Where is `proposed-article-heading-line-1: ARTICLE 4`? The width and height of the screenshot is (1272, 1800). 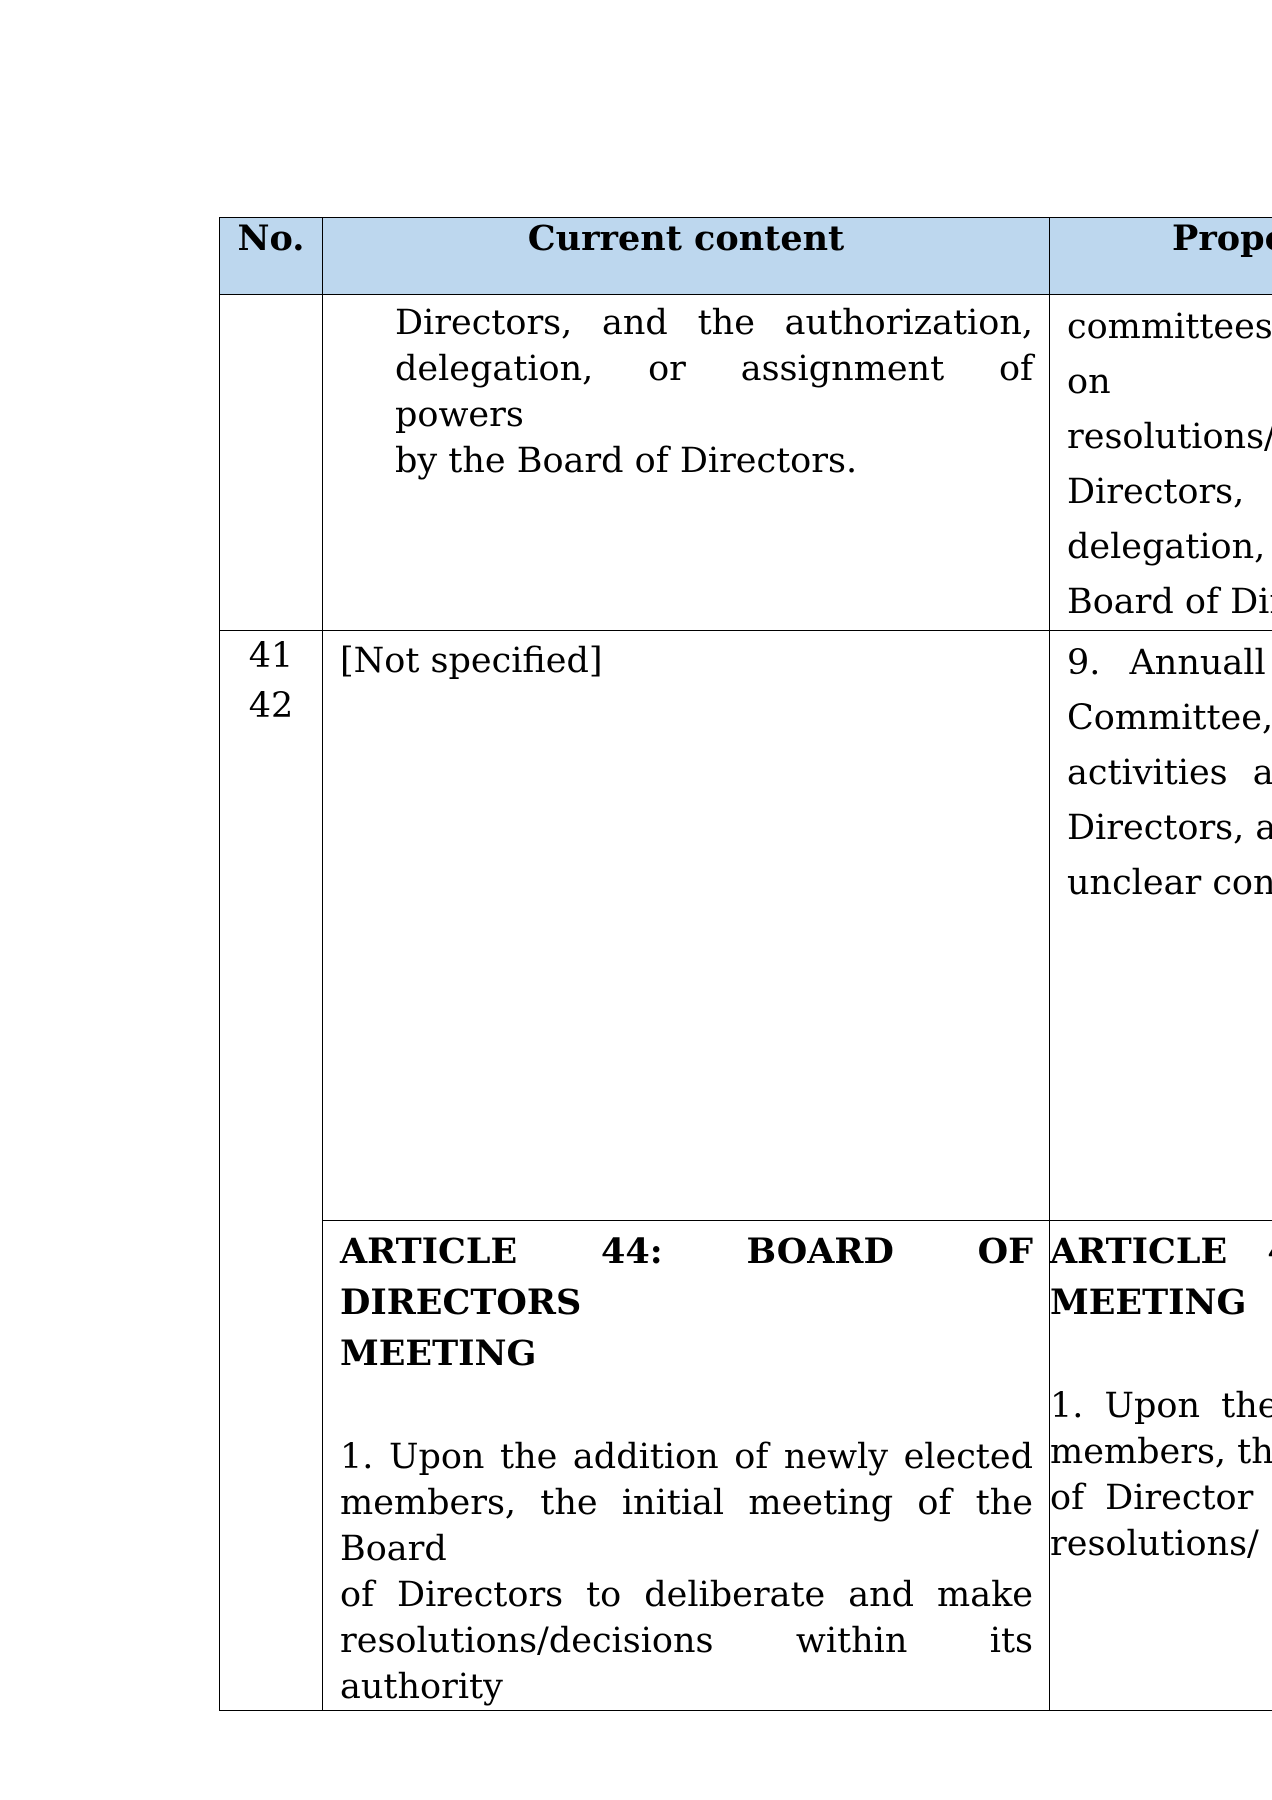 proposed-article-heading-line-1: ARTICLE 4 is located at coordinates (1161, 1251).